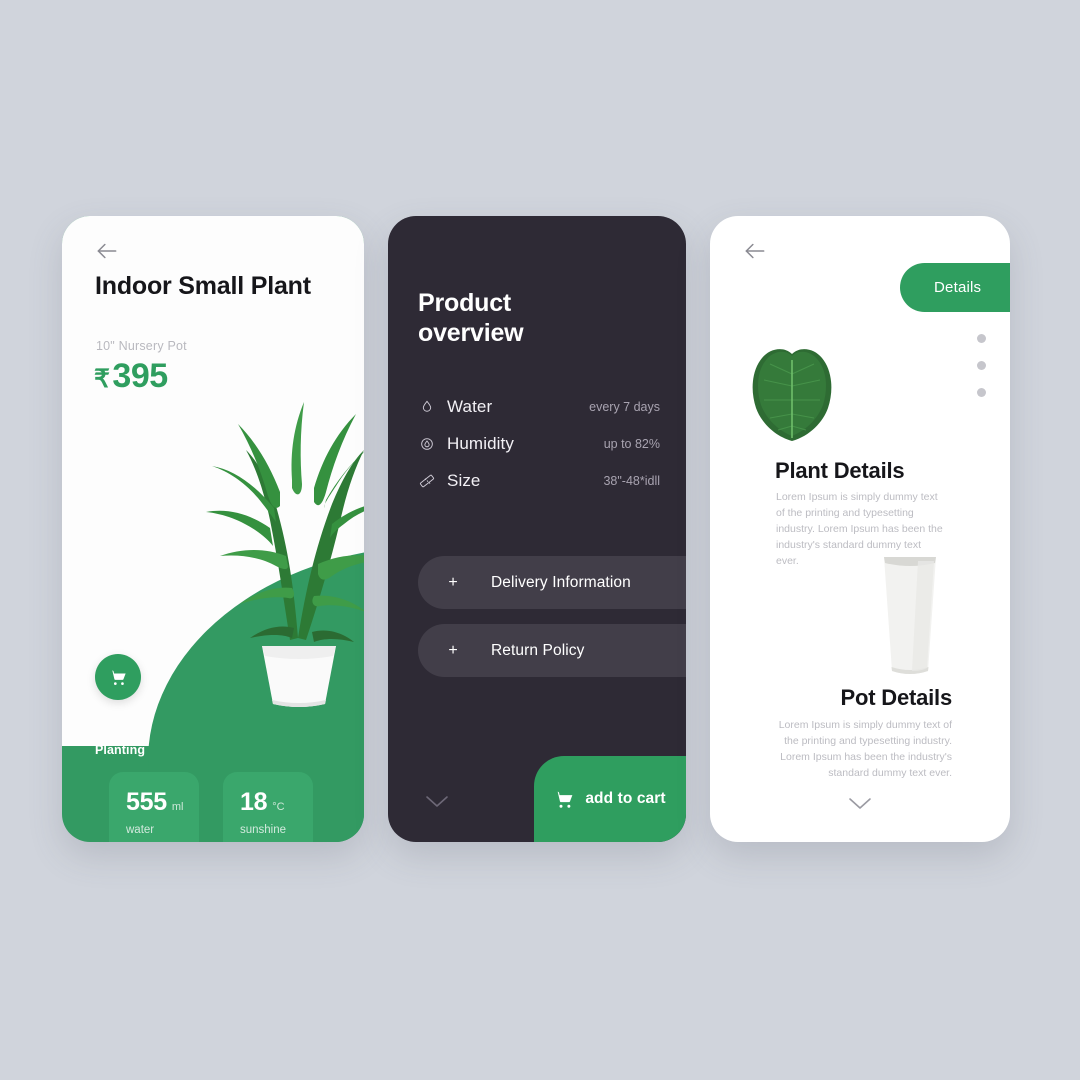  Describe the element at coordinates (538, 650) in the screenshot. I see `accordion-label: Return Policy` at that location.